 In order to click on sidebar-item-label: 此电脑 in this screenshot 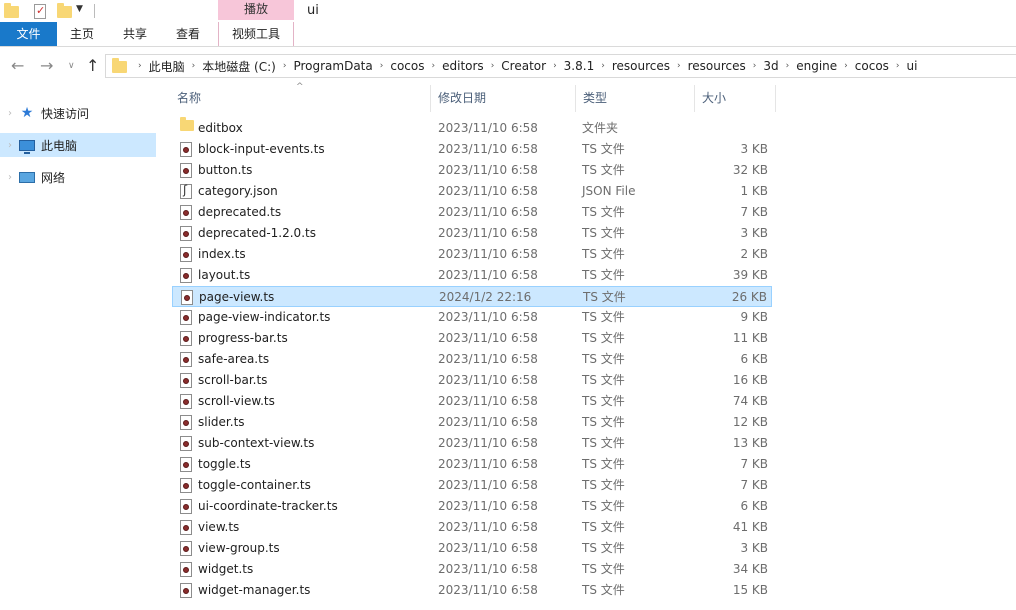, I will do `click(59, 145)`.